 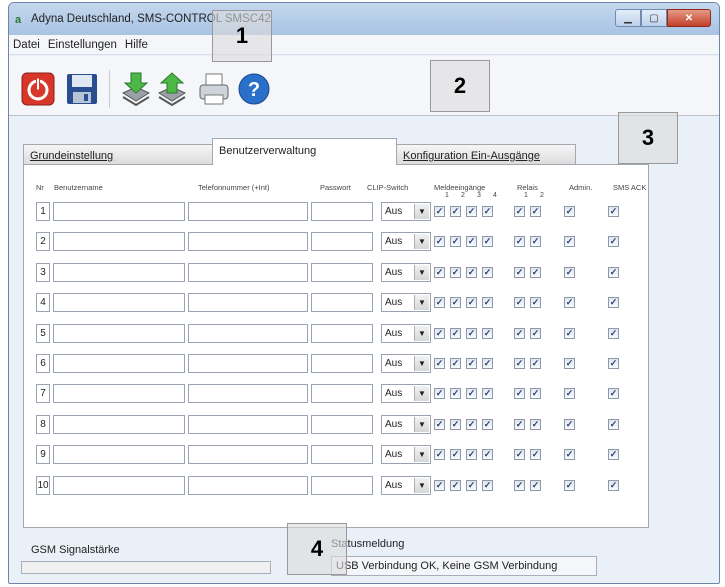 I want to click on tab-benutzerverwaltung: Benutzerverwaltung, so click(x=304, y=151).